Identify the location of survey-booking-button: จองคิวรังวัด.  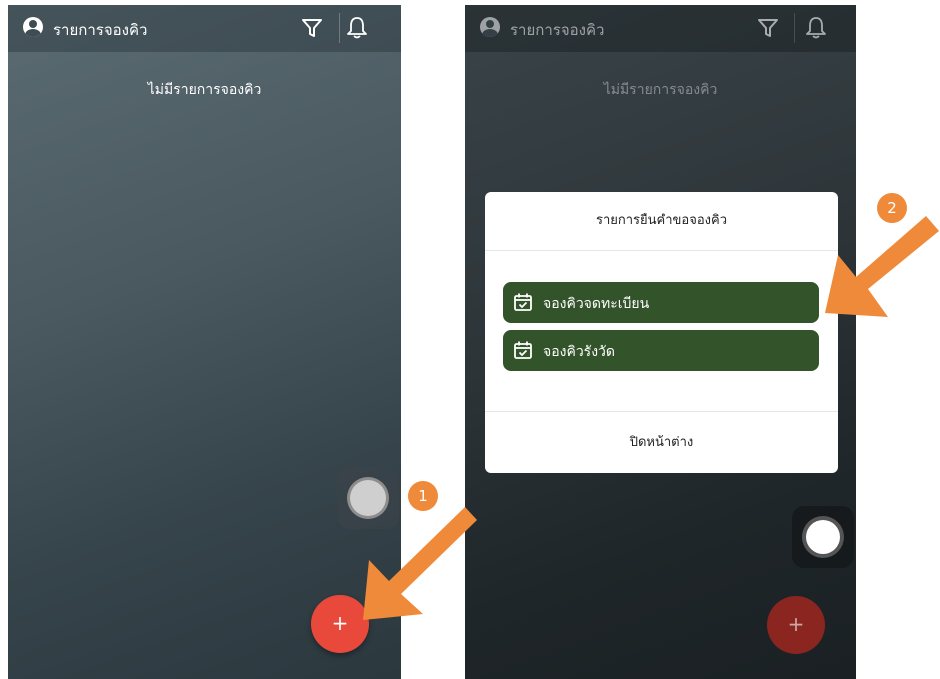
(661, 350).